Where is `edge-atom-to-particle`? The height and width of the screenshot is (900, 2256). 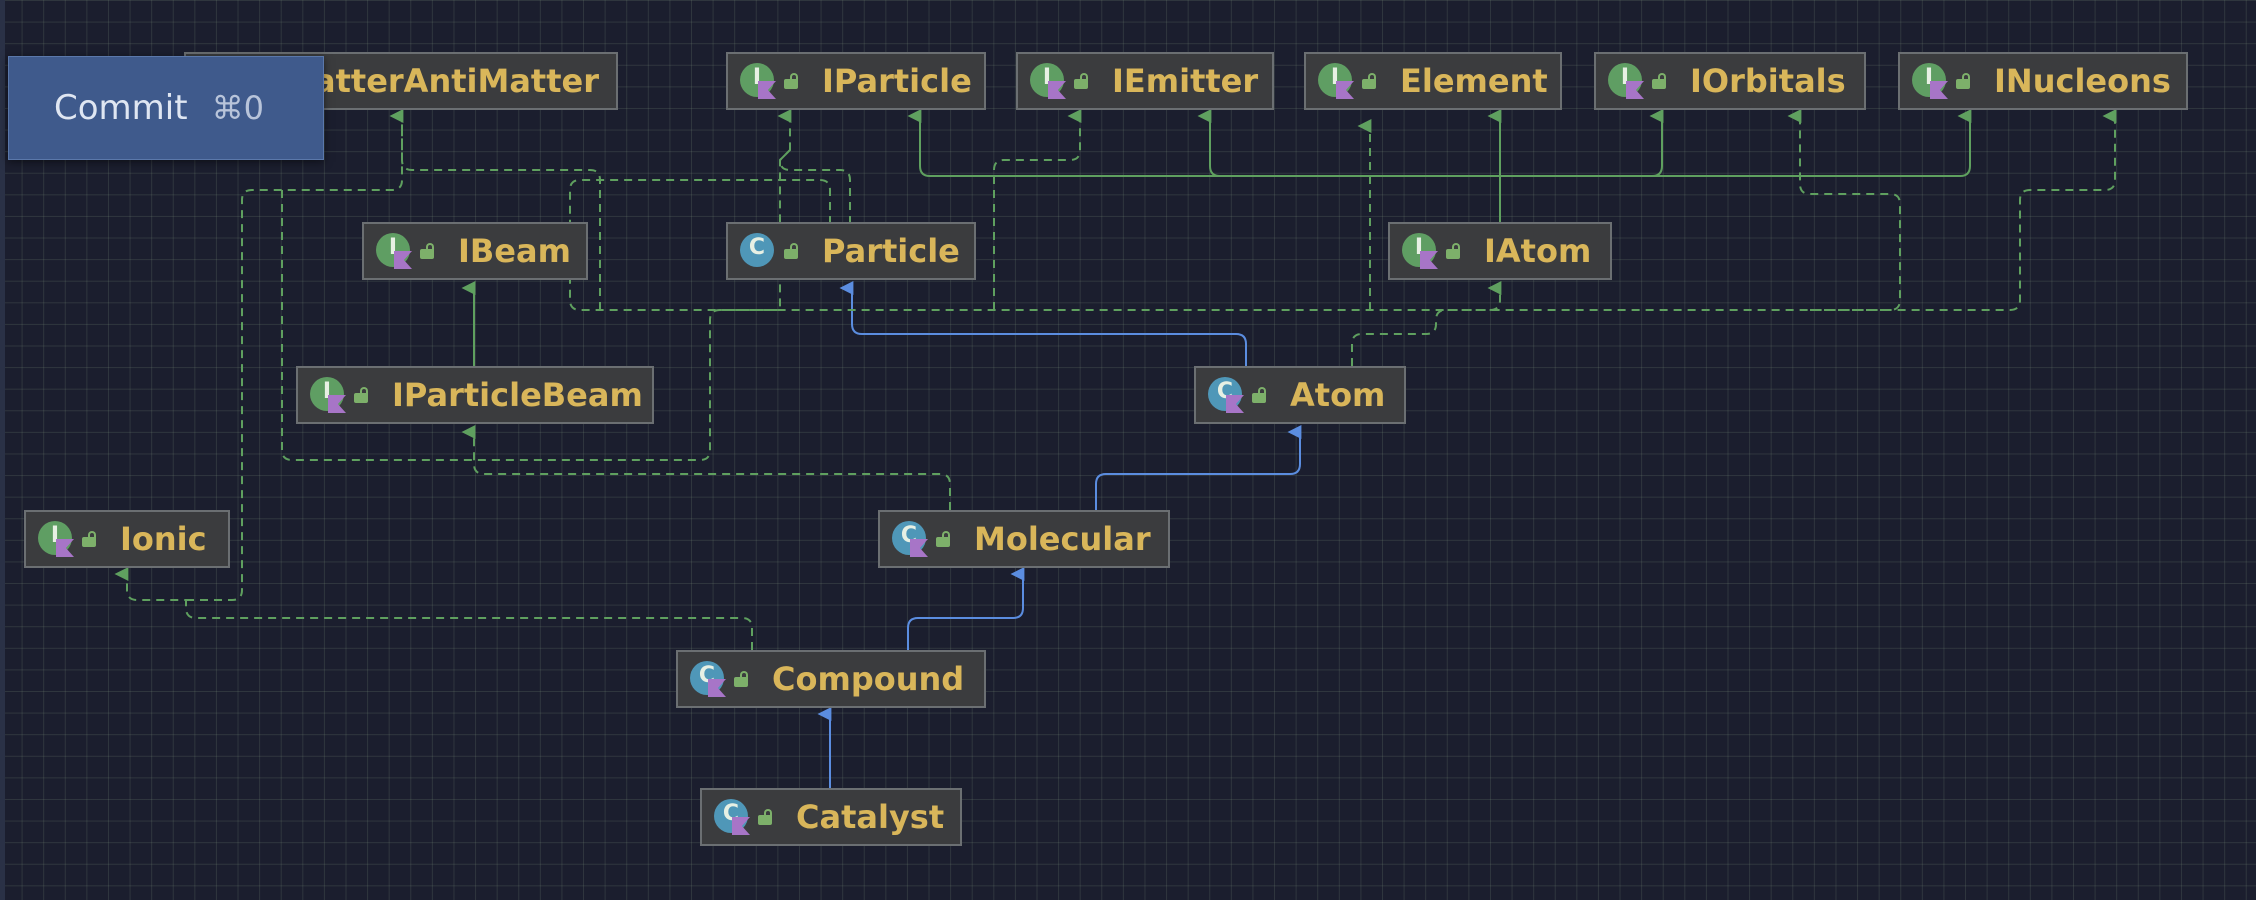 edge-atom-to-particle is located at coordinates (1043, 323).